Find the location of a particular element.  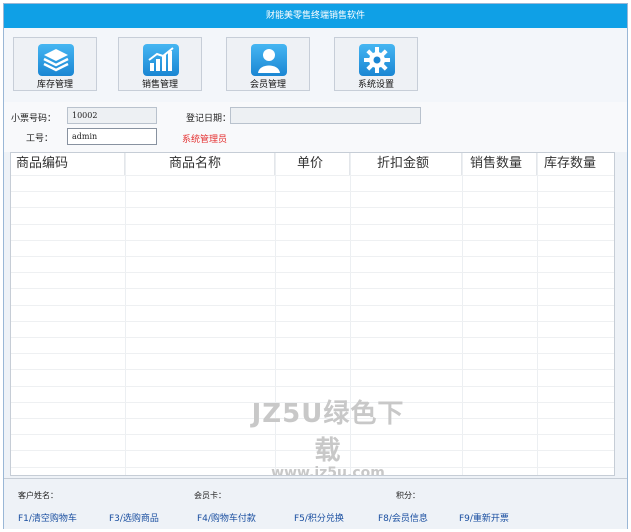

inventory-button-label: 库存管理 is located at coordinates (54, 85).